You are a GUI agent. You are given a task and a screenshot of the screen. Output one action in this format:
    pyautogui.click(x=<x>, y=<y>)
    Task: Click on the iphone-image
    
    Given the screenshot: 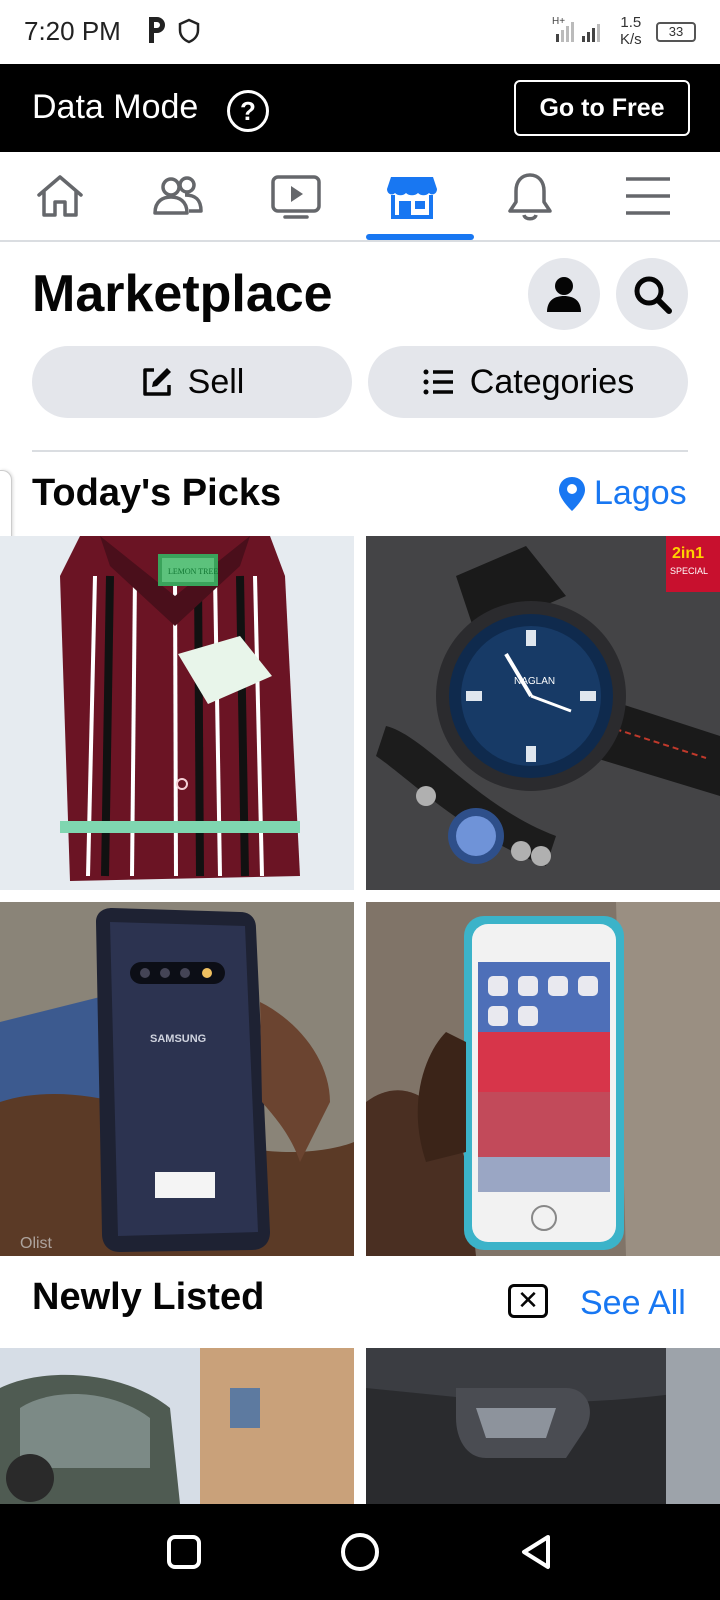 What is the action you would take?
    pyautogui.click(x=543, y=1079)
    